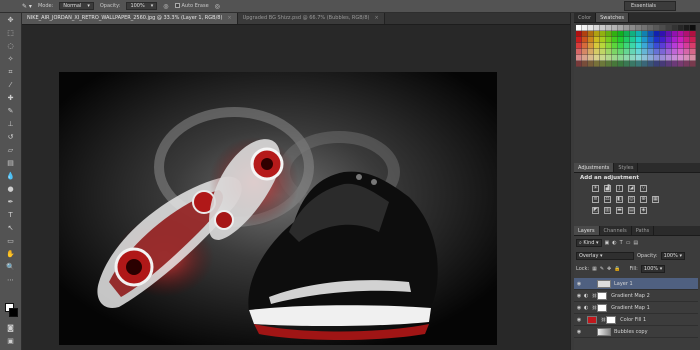 The image size is (700, 350). Describe the element at coordinates (10, 124) in the screenshot. I see `clone-stamp-tool-icon: ⊥` at that location.